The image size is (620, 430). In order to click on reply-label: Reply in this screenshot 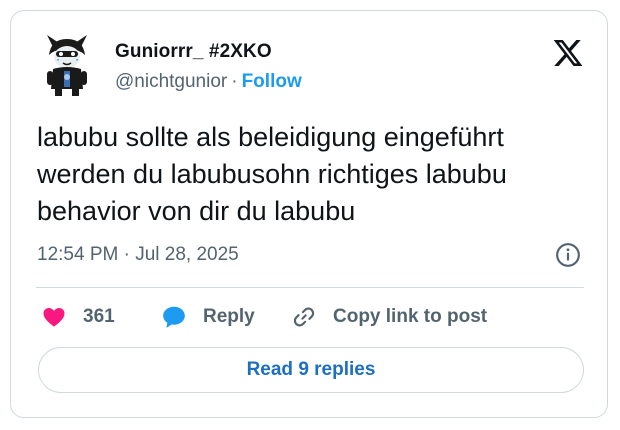, I will do `click(229, 316)`.